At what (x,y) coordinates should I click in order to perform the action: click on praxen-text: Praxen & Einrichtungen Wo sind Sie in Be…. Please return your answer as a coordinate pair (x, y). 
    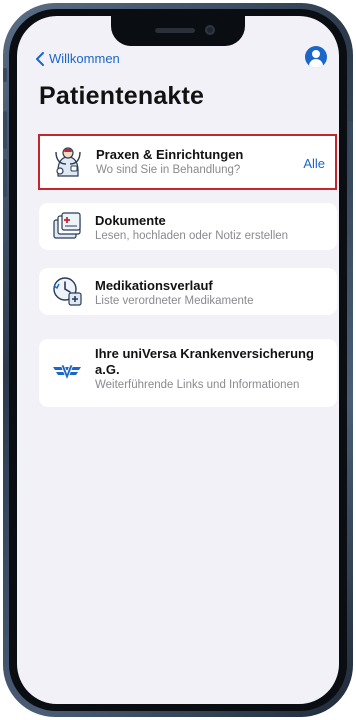
    Looking at the image, I should click on (211, 162).